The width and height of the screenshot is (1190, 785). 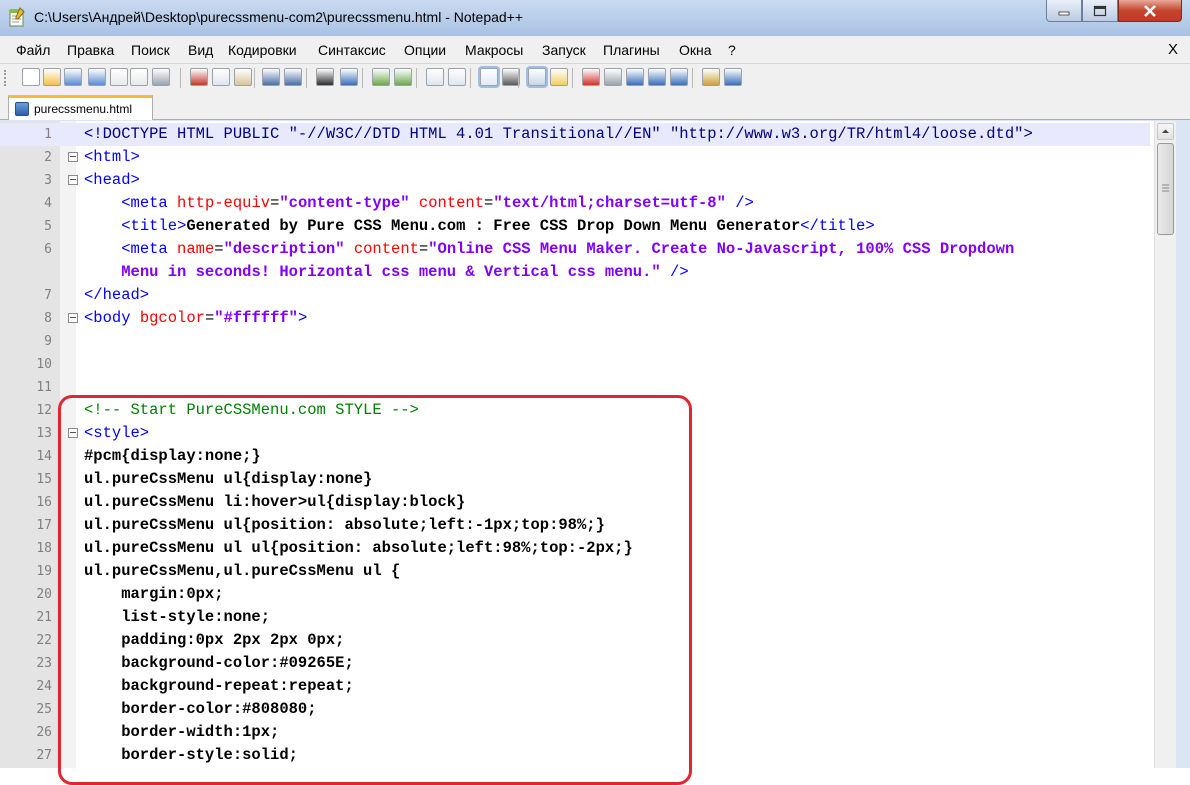 What do you see at coordinates (1165, 131) in the screenshot?
I see `scroll-up-button` at bounding box center [1165, 131].